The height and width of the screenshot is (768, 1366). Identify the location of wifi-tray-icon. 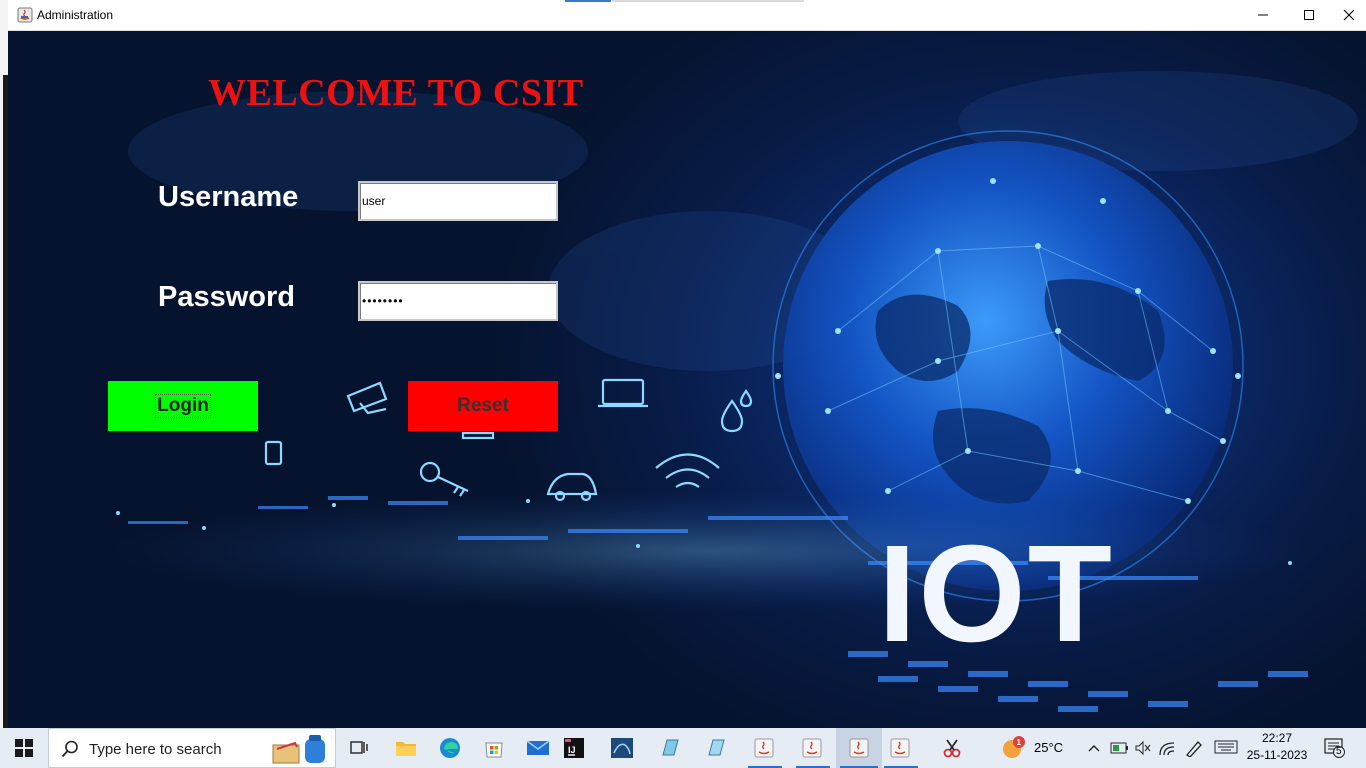
(1167, 748).